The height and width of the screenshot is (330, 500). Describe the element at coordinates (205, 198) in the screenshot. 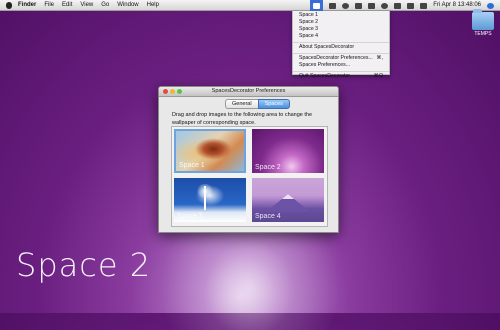

I see `tree-trunk-image` at that location.